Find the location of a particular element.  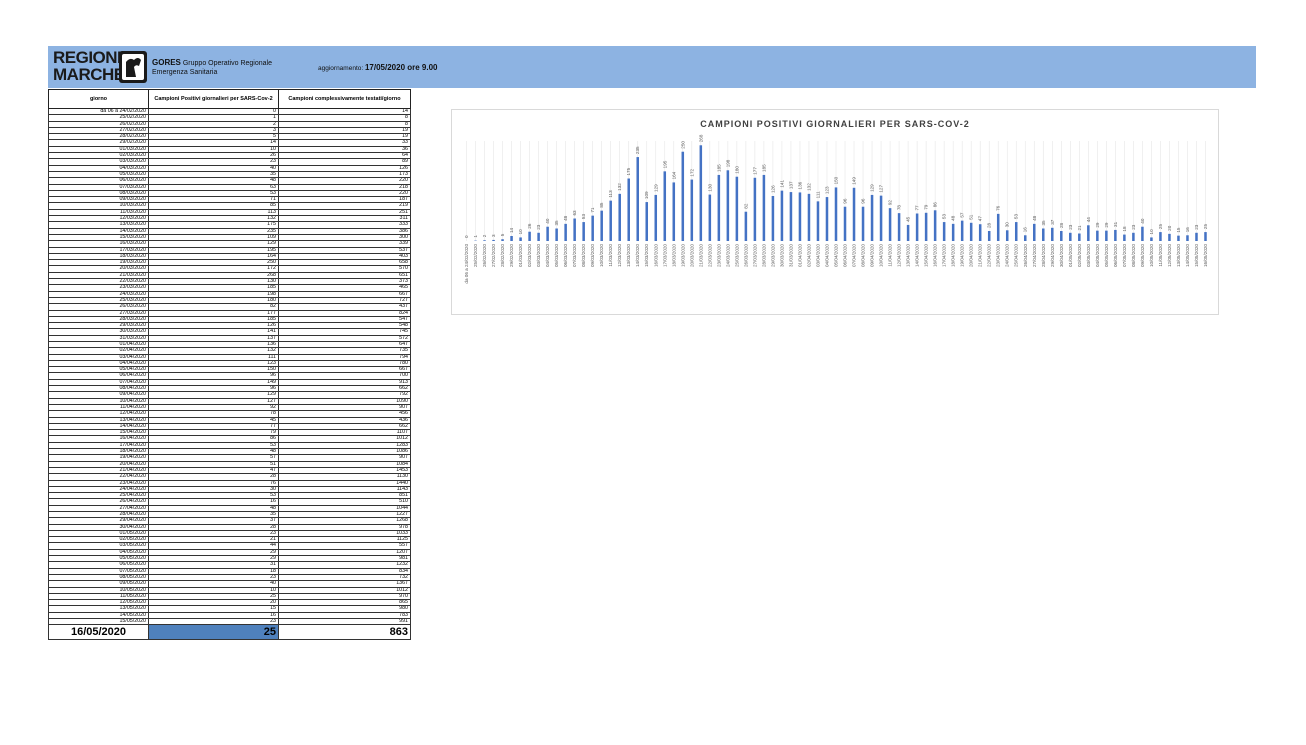

chart-category-label: 25/04/2020 is located at coordinates (1016, 255).